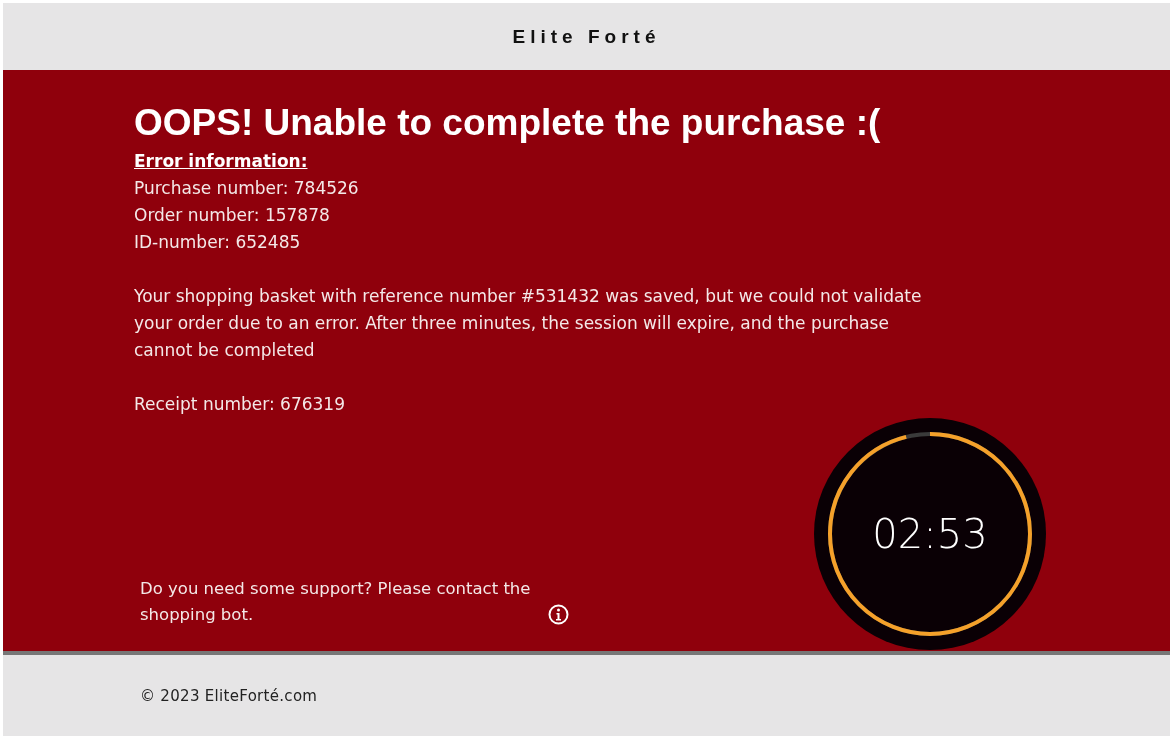 This screenshot has width=1173, height=736. What do you see at coordinates (232, 215) in the screenshot?
I see `info-line: Order number: 157878` at bounding box center [232, 215].